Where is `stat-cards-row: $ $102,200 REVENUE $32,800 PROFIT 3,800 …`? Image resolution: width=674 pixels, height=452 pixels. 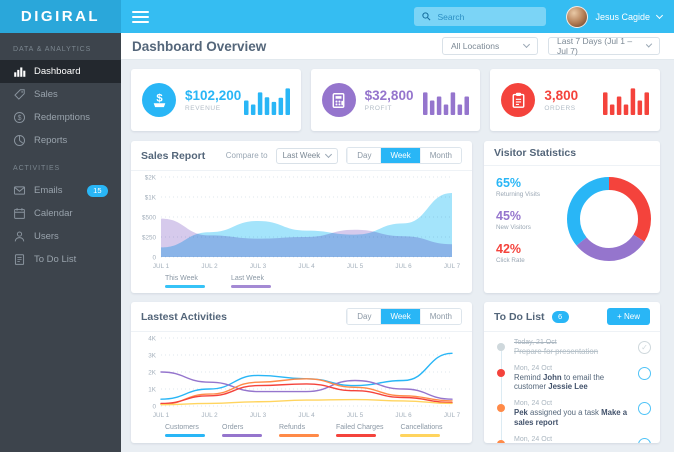 stat-cards-row: $ $102,200 REVENUE $32,800 PROFIT 3,800 … is located at coordinates (395, 100).